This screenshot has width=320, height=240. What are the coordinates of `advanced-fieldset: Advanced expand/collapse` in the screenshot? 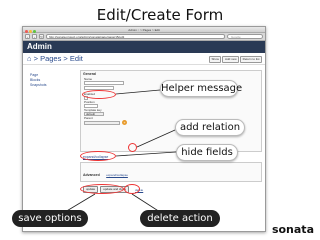 It's located at (171, 172).